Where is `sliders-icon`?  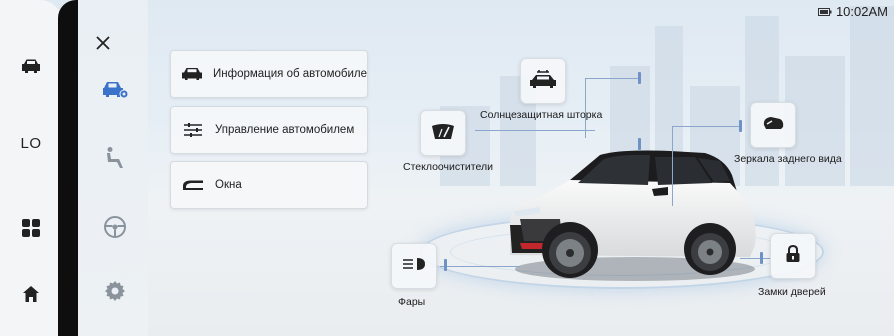 sliders-icon is located at coordinates (193, 130).